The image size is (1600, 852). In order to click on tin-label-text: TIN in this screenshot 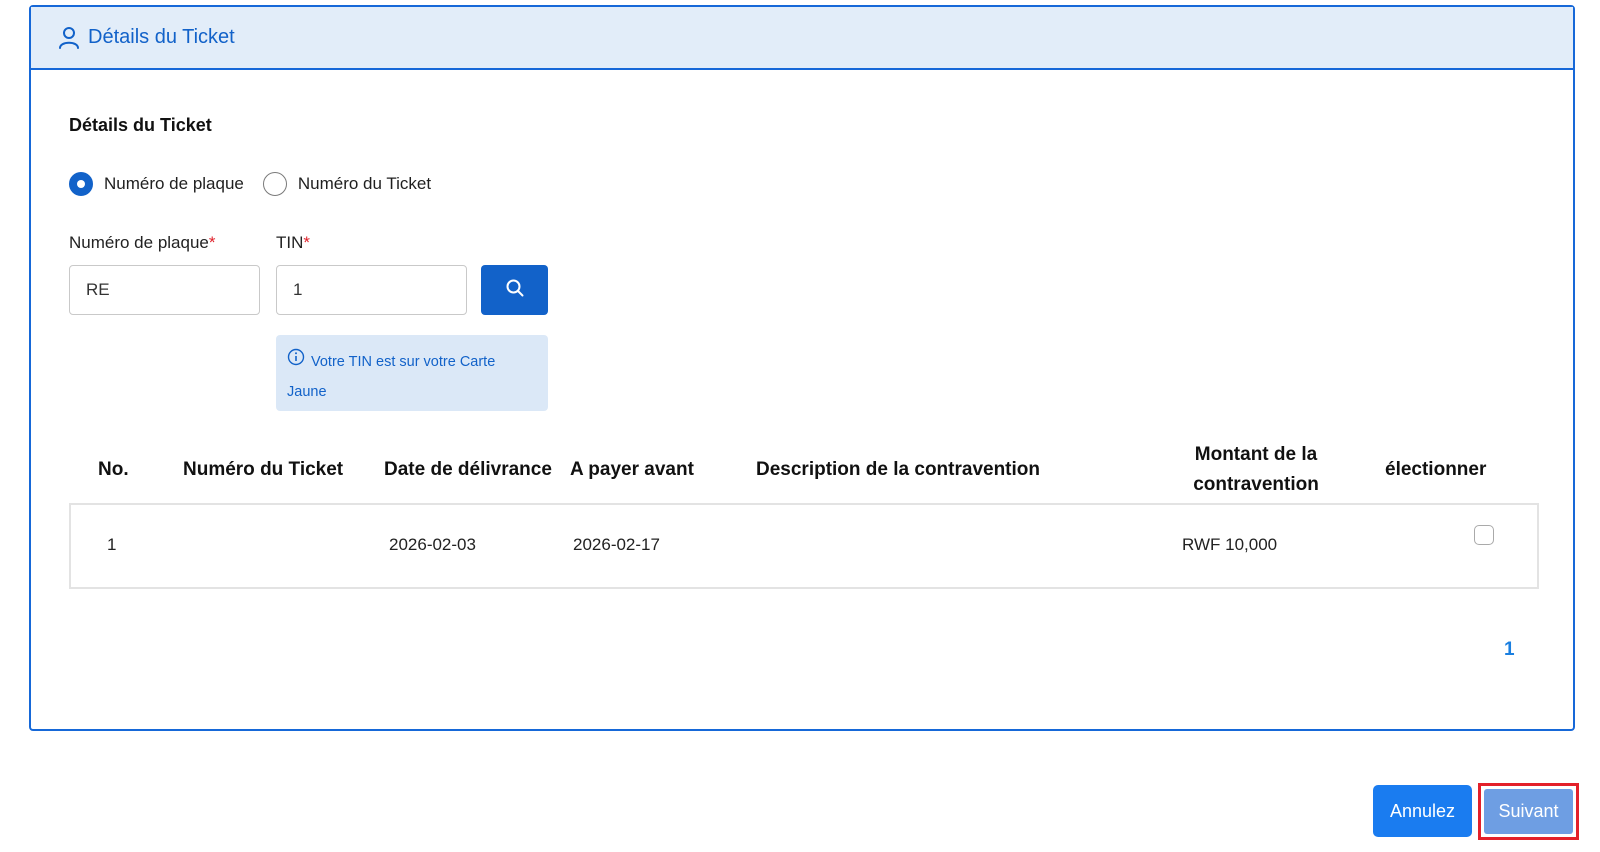, I will do `click(290, 242)`.